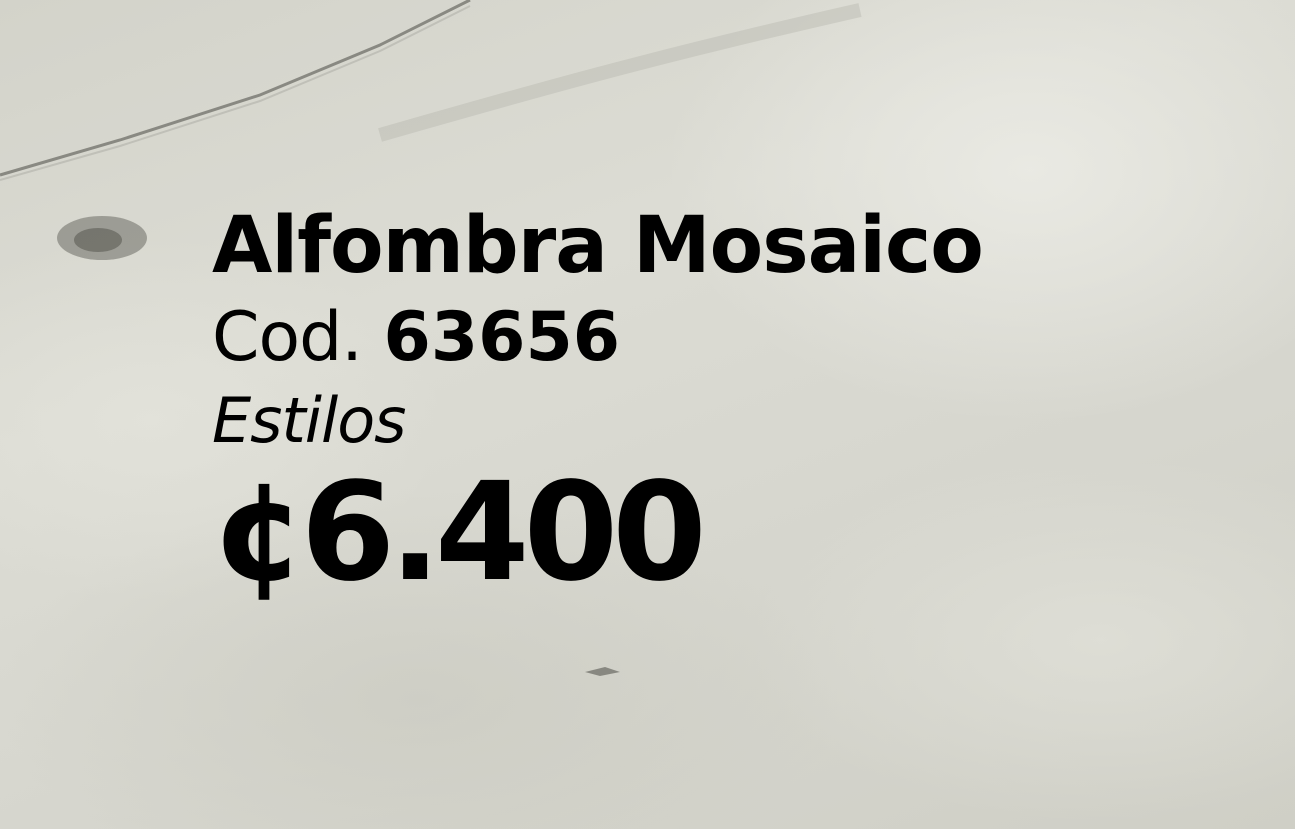 Image resolution: width=1295 pixels, height=829 pixels. What do you see at coordinates (309, 420) in the screenshot?
I see `product-brand: Estilos` at bounding box center [309, 420].